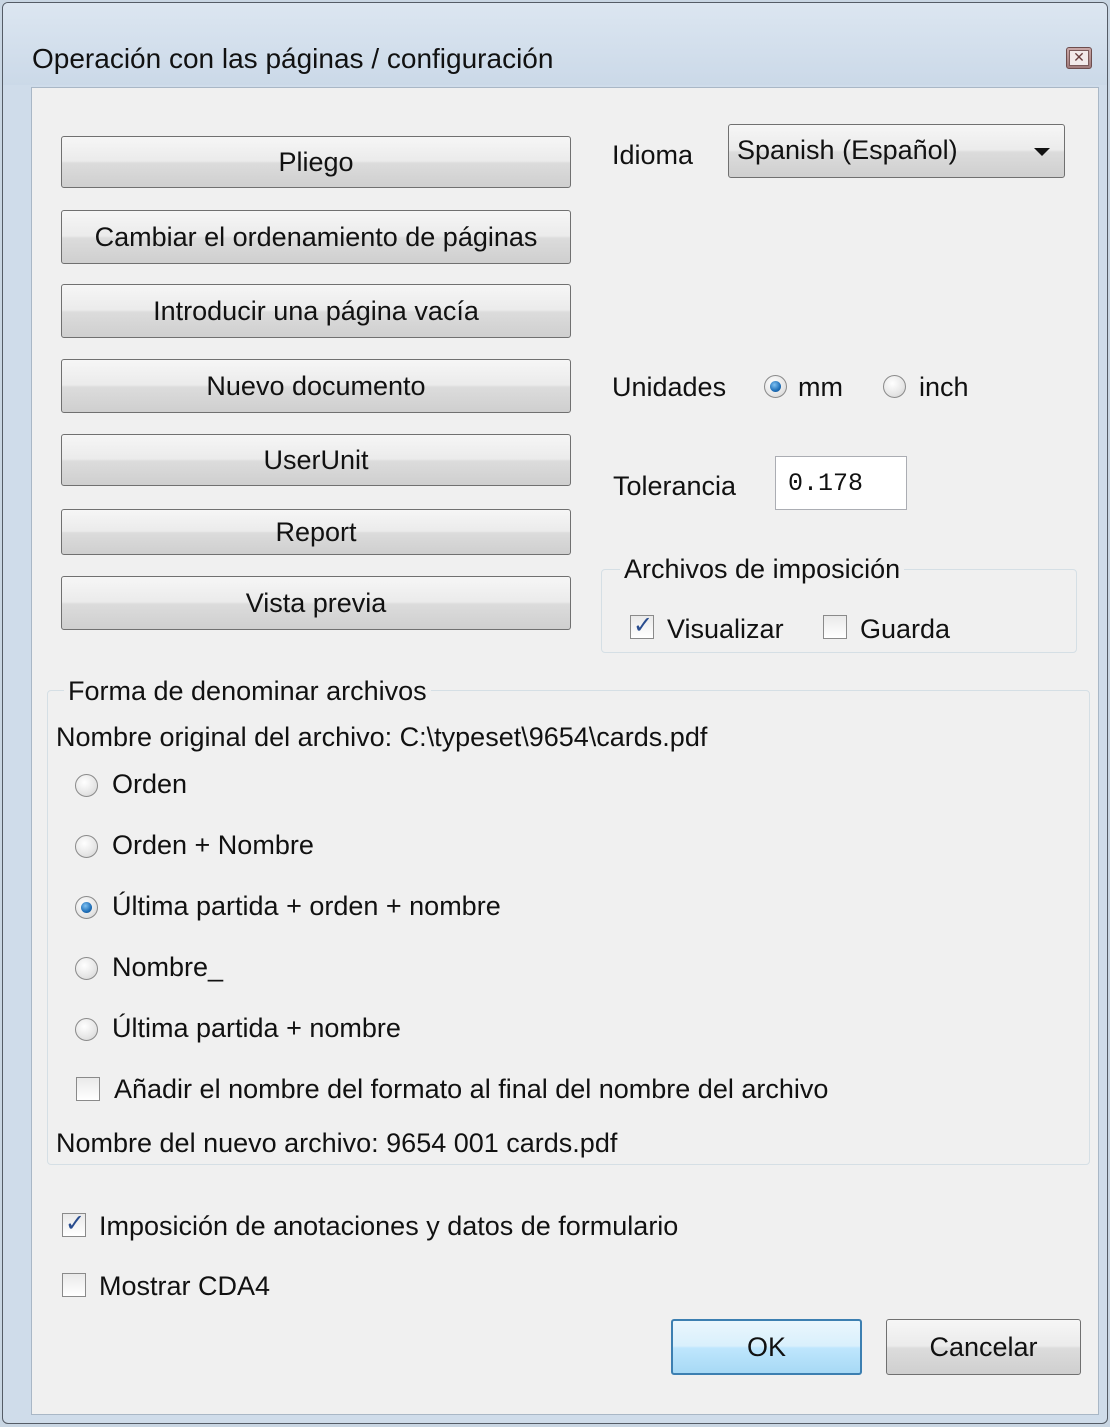 This screenshot has height=1427, width=1110. Describe the element at coordinates (316, 162) in the screenshot. I see `pliego-button: Pliego` at that location.